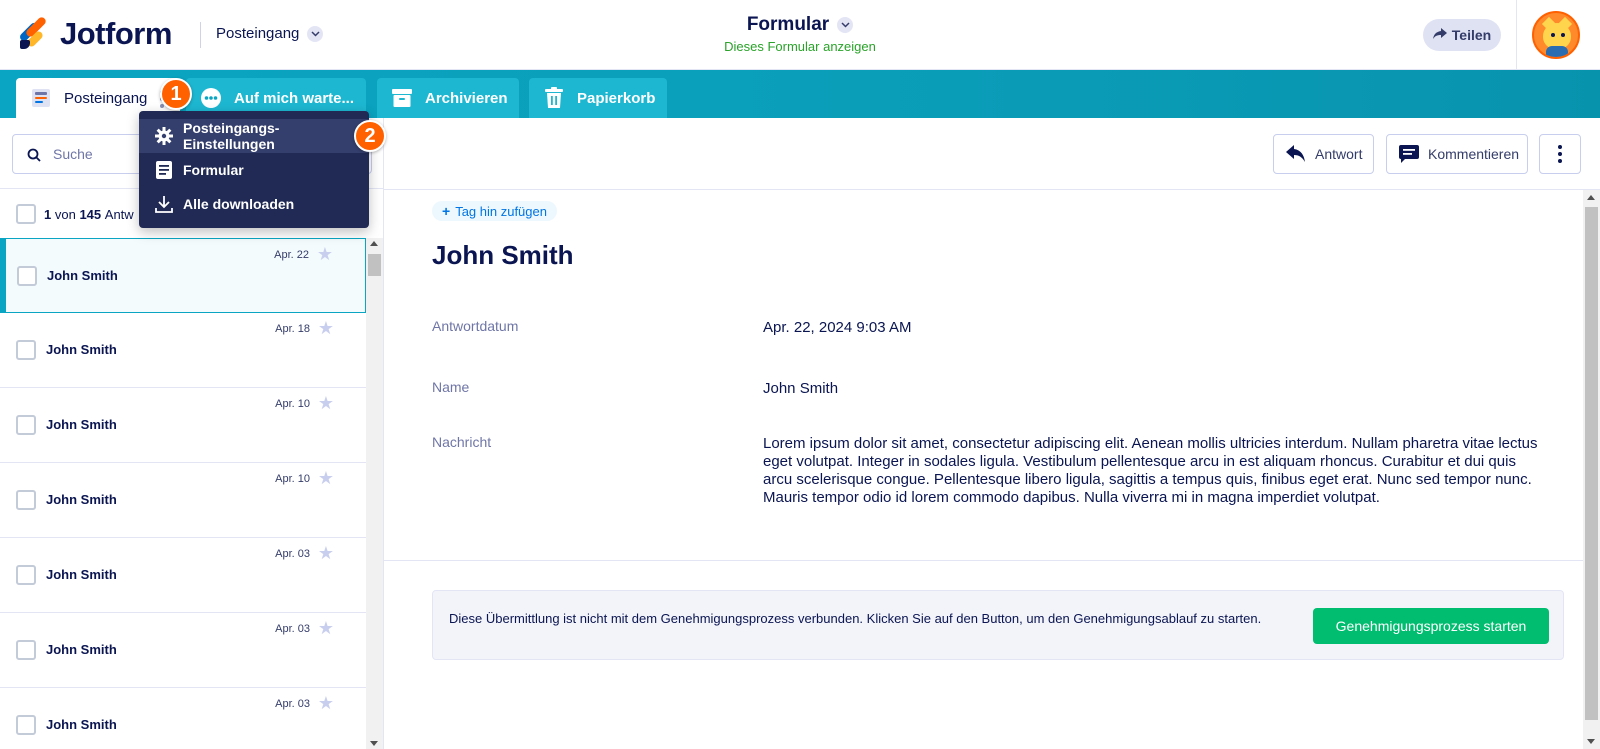  What do you see at coordinates (26, 214) in the screenshot?
I see `select-all-checkbox` at bounding box center [26, 214].